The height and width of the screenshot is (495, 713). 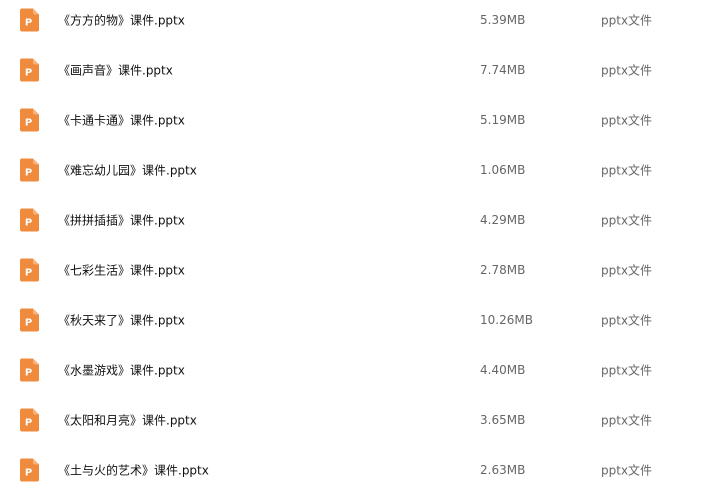 I want to click on file-name: 《方方的物》课件.pptx, so click(x=121, y=20).